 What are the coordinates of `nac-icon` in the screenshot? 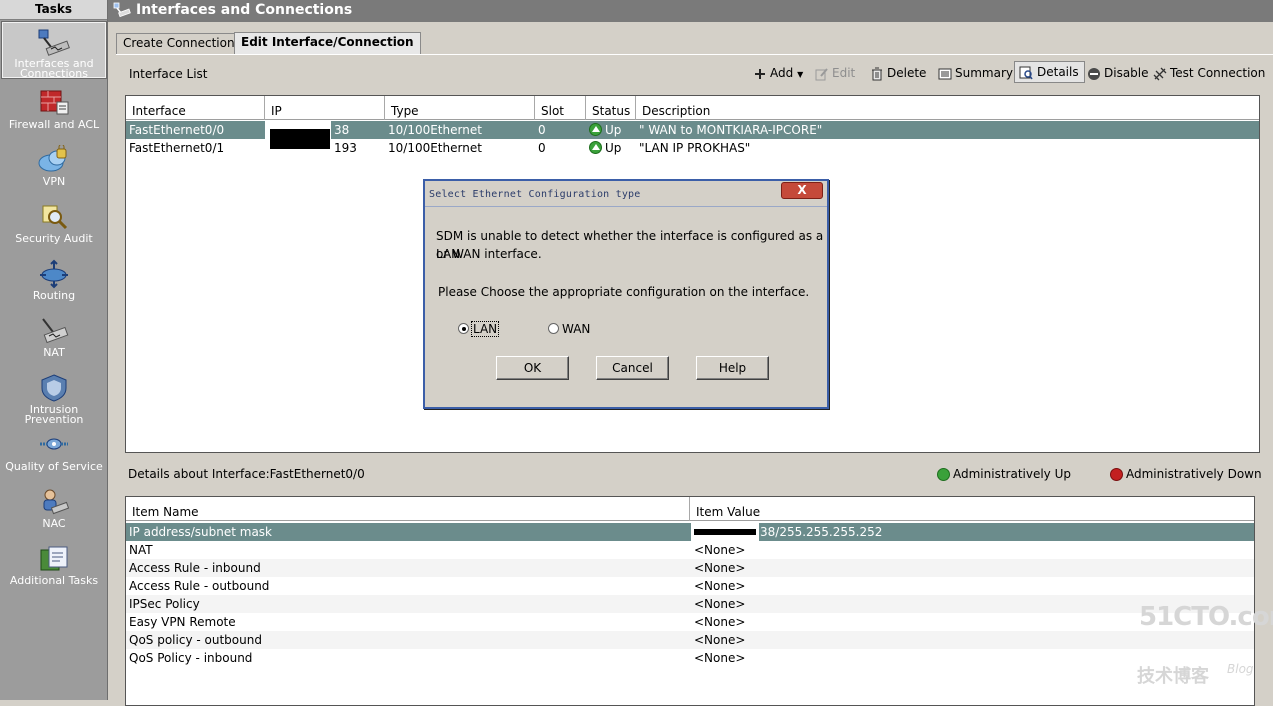 It's located at (56, 502).